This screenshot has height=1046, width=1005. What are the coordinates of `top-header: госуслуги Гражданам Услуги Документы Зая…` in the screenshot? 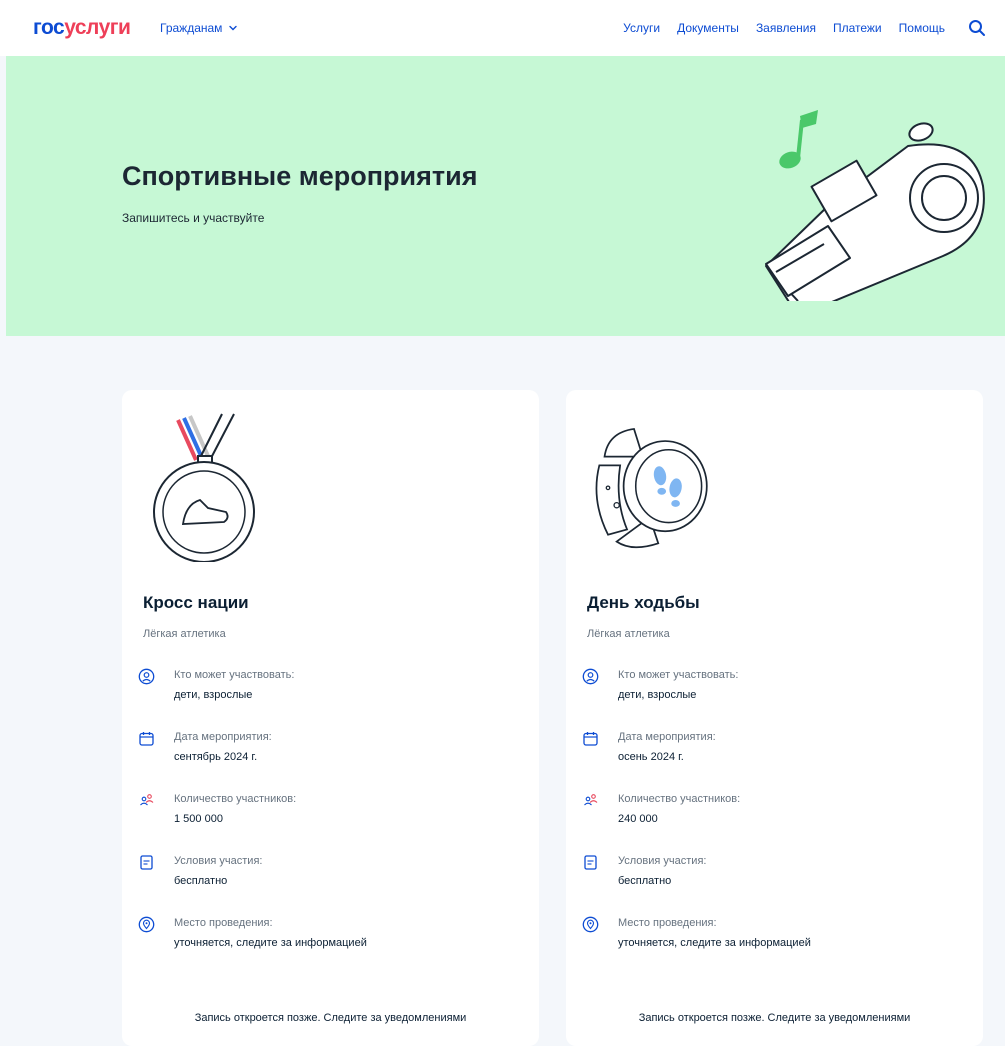 It's located at (502, 28).